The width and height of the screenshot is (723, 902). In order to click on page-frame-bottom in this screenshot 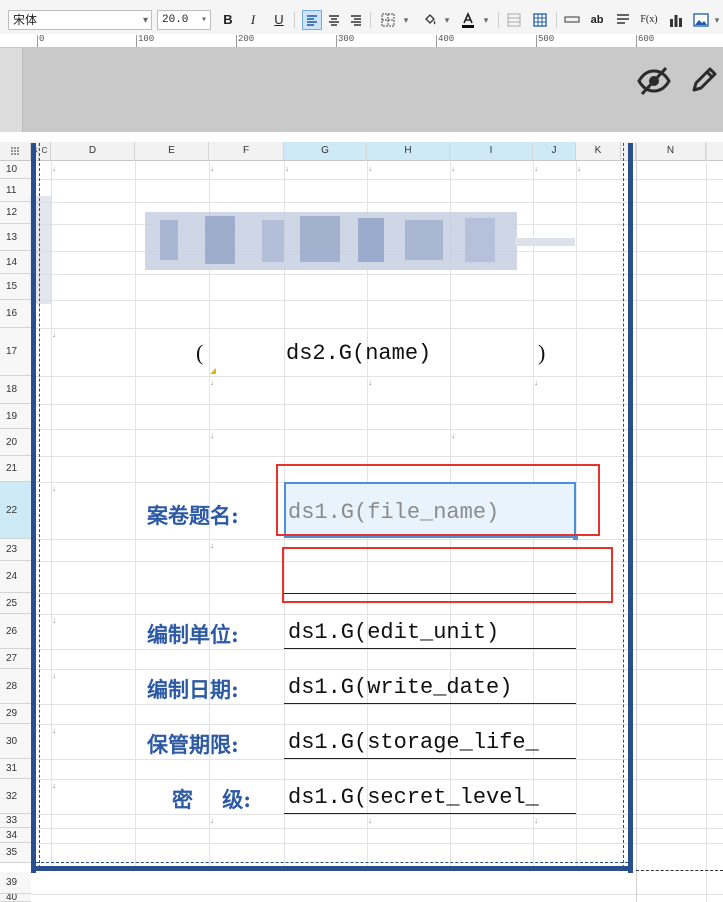, I will do `click(332, 868)`.